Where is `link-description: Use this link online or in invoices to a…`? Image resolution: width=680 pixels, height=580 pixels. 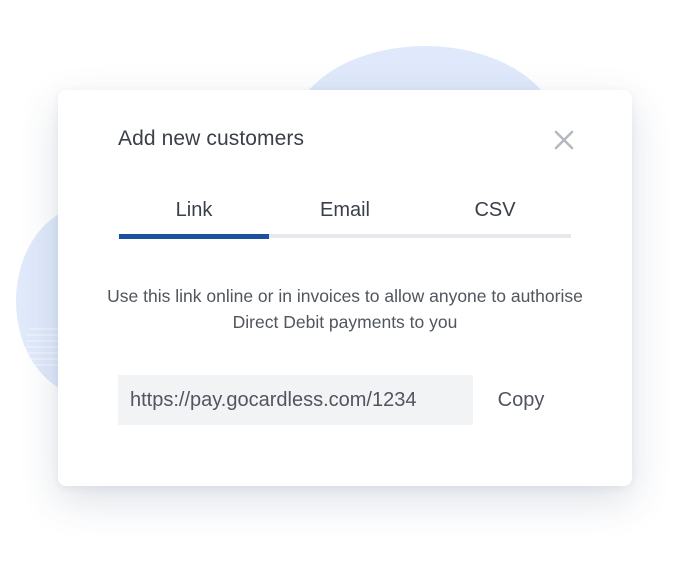 link-description: Use this link online or in invoices to a… is located at coordinates (345, 309).